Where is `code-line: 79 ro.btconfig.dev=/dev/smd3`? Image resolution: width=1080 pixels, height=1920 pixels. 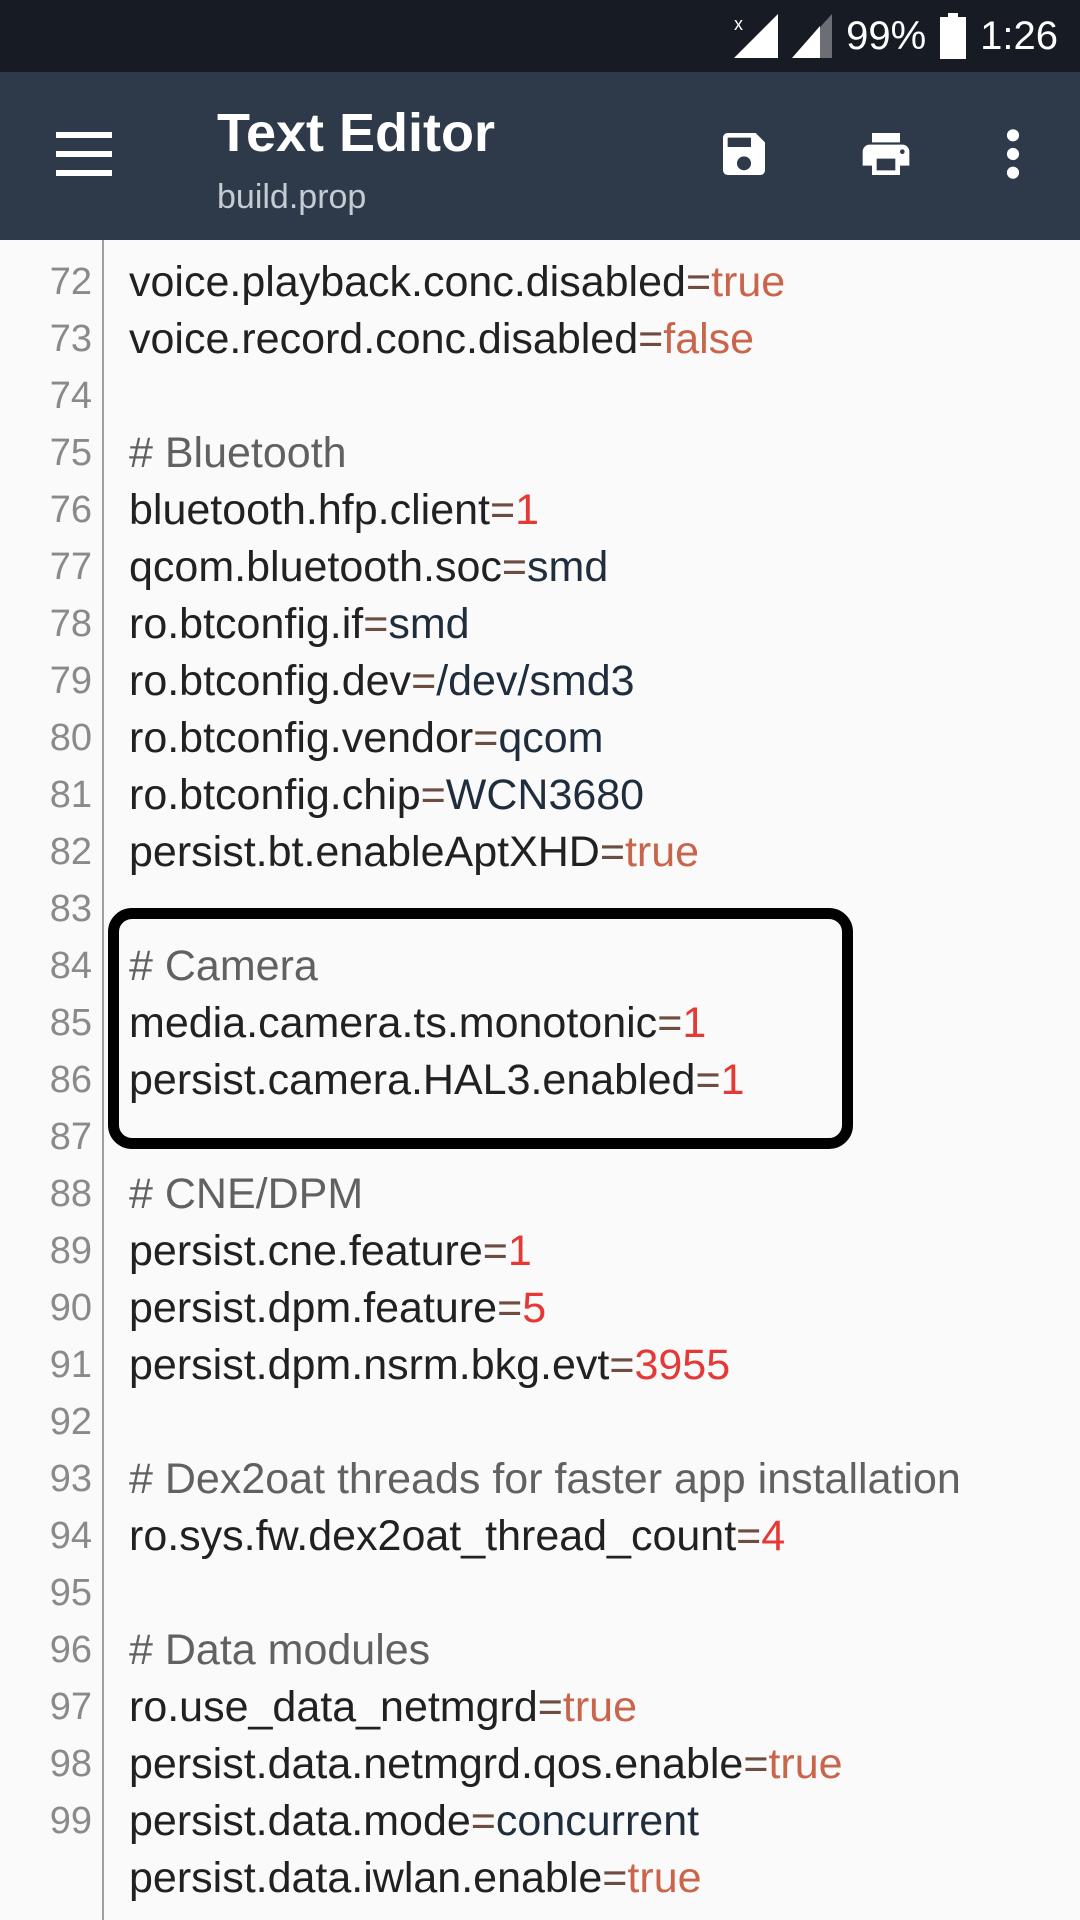
code-line: 79 ro.btconfig.dev=/dev/smd3 is located at coordinates (540, 681).